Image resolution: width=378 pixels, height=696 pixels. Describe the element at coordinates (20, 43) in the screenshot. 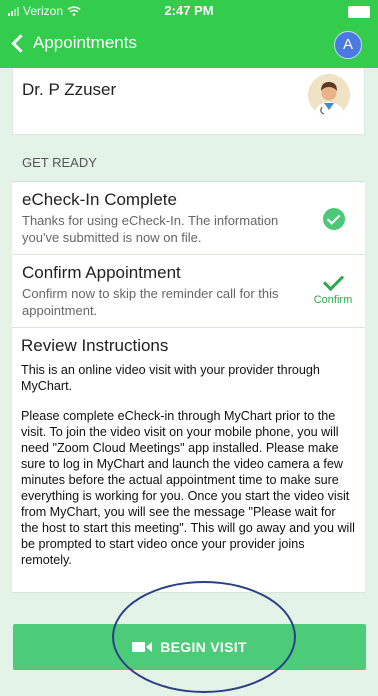

I see `chevron-left-icon` at that location.